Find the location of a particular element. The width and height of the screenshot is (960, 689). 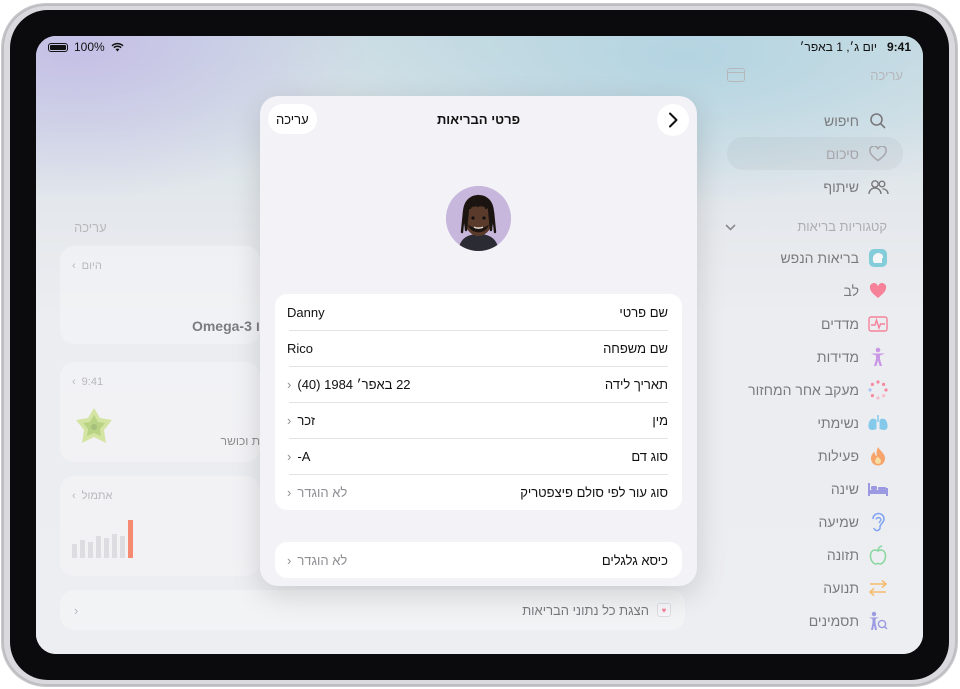

avatar is located at coordinates (478, 218).